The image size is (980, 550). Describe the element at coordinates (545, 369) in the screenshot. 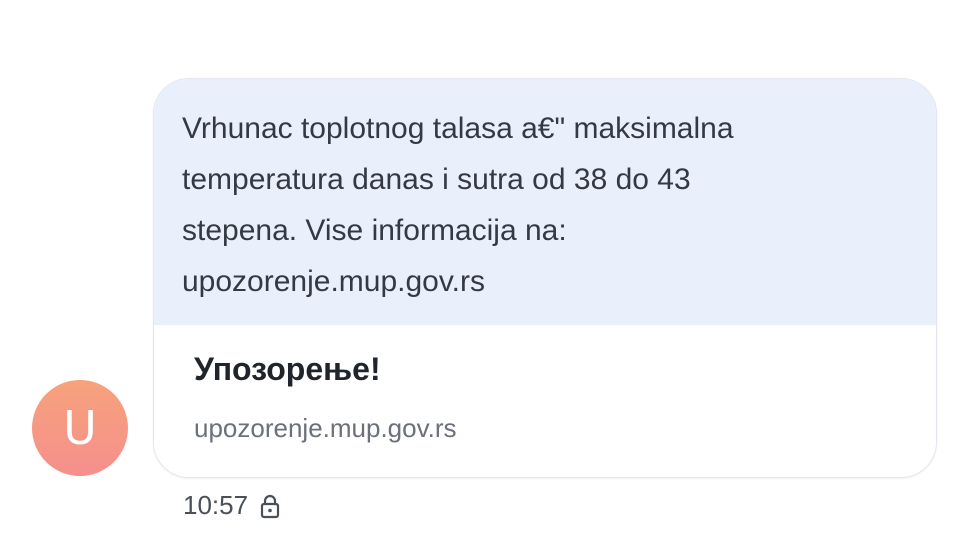

I see `link-preview-title: Упозорење!` at that location.